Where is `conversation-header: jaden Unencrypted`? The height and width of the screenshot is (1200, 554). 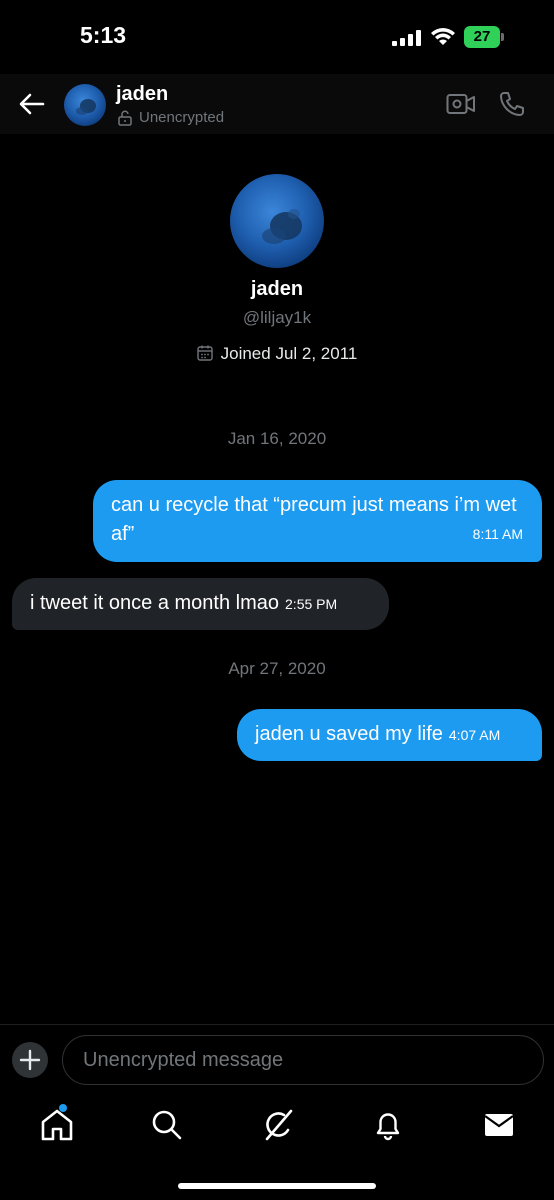 conversation-header: jaden Unencrypted is located at coordinates (277, 104).